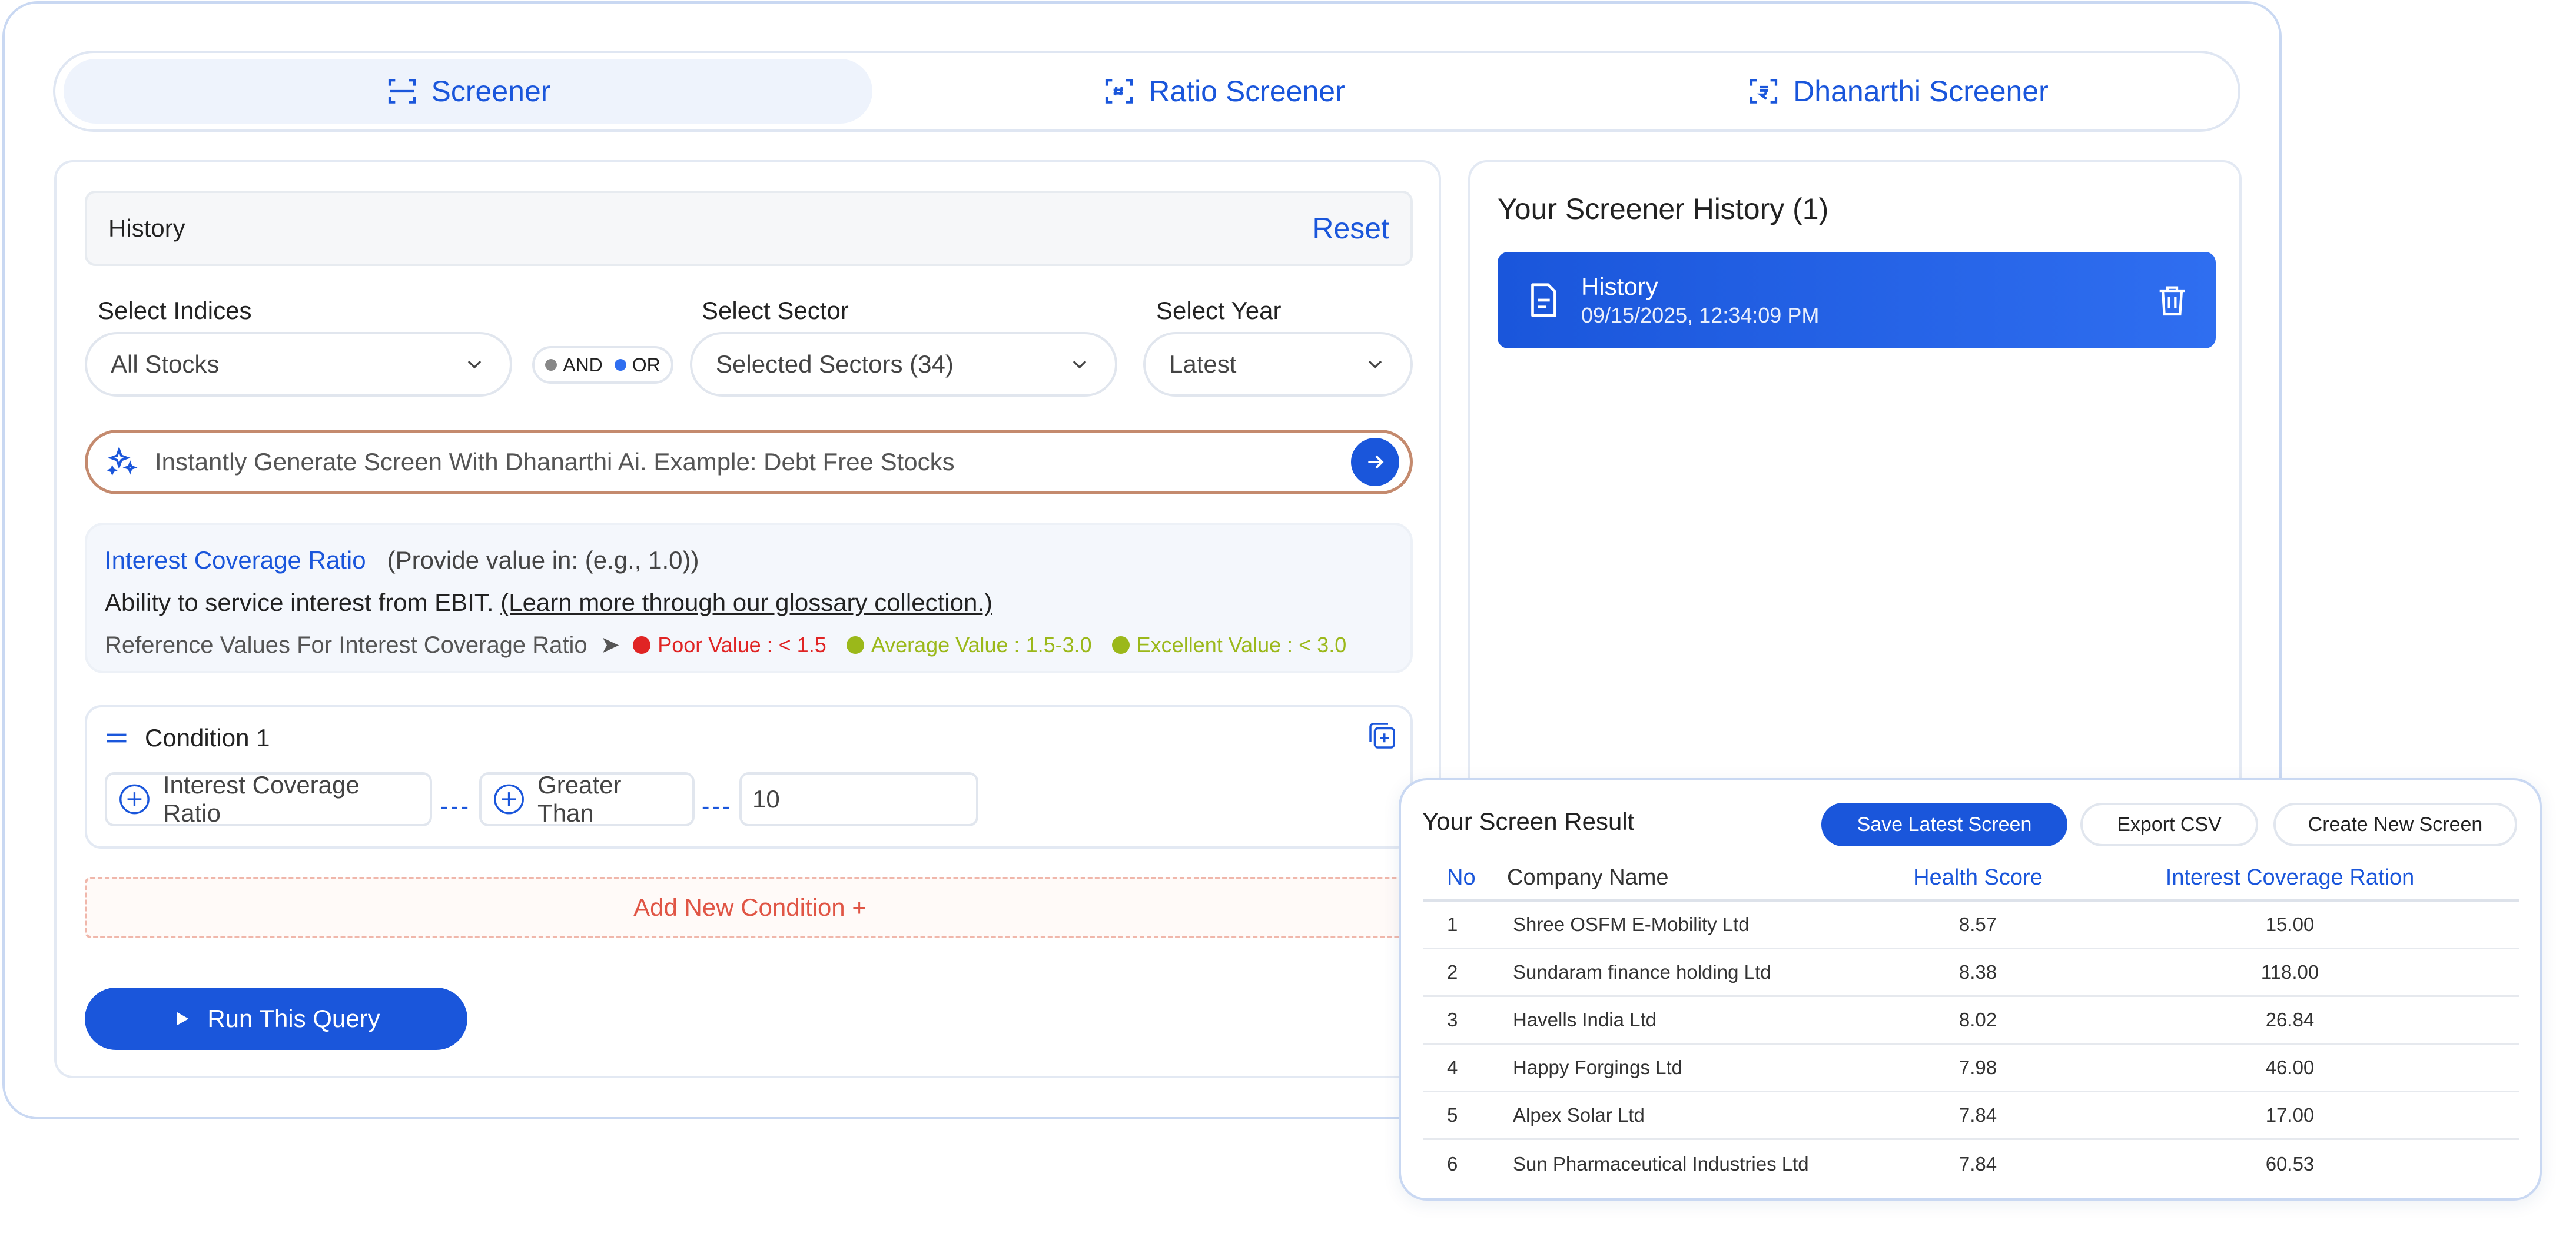 Image resolution: width=2576 pixels, height=1243 pixels. I want to click on row-no: 4, so click(1452, 1067).